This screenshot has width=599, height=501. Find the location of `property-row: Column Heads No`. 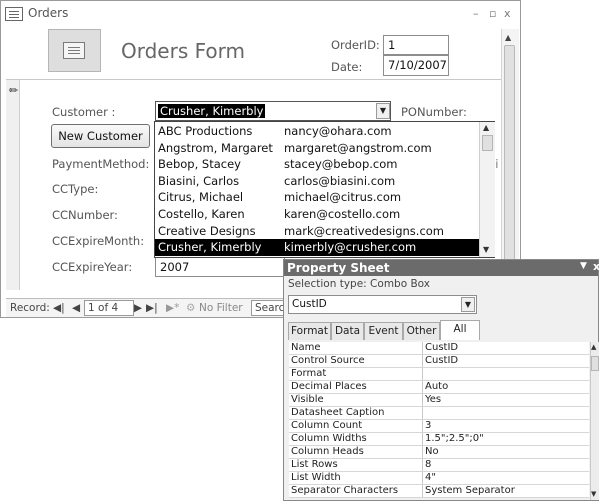

property-row: Column Heads No is located at coordinates (439, 452).